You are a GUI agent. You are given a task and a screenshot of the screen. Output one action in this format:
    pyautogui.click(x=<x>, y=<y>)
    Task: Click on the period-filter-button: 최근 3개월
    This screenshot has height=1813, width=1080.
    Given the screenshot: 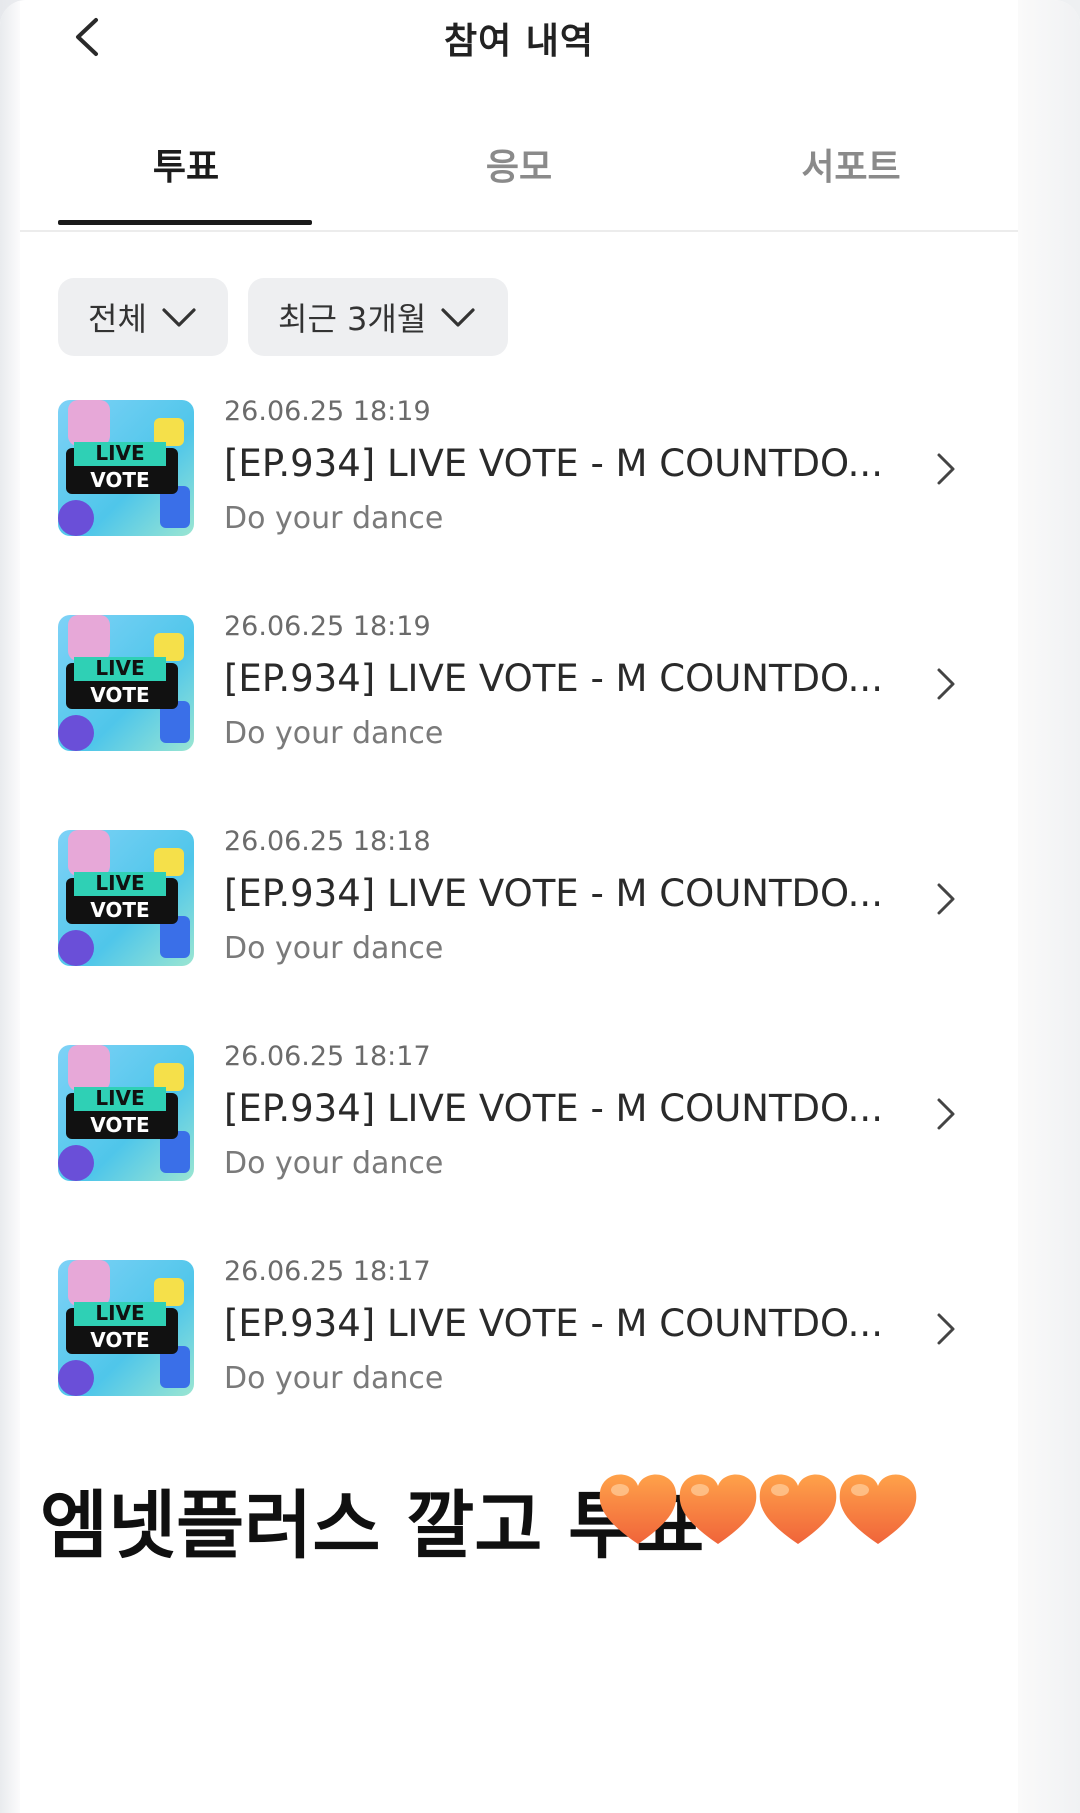 What is the action you would take?
    pyautogui.click(x=378, y=317)
    